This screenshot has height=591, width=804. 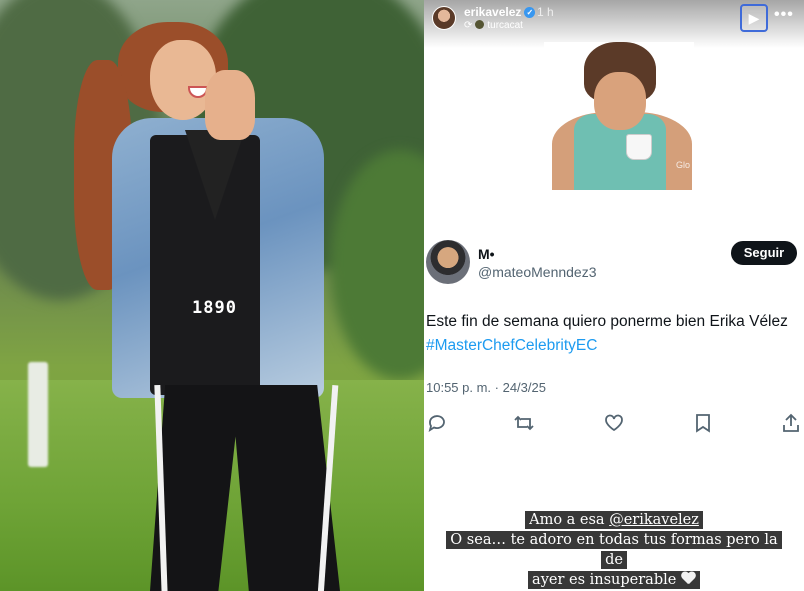 I want to click on share-icon, so click(x=791, y=424).